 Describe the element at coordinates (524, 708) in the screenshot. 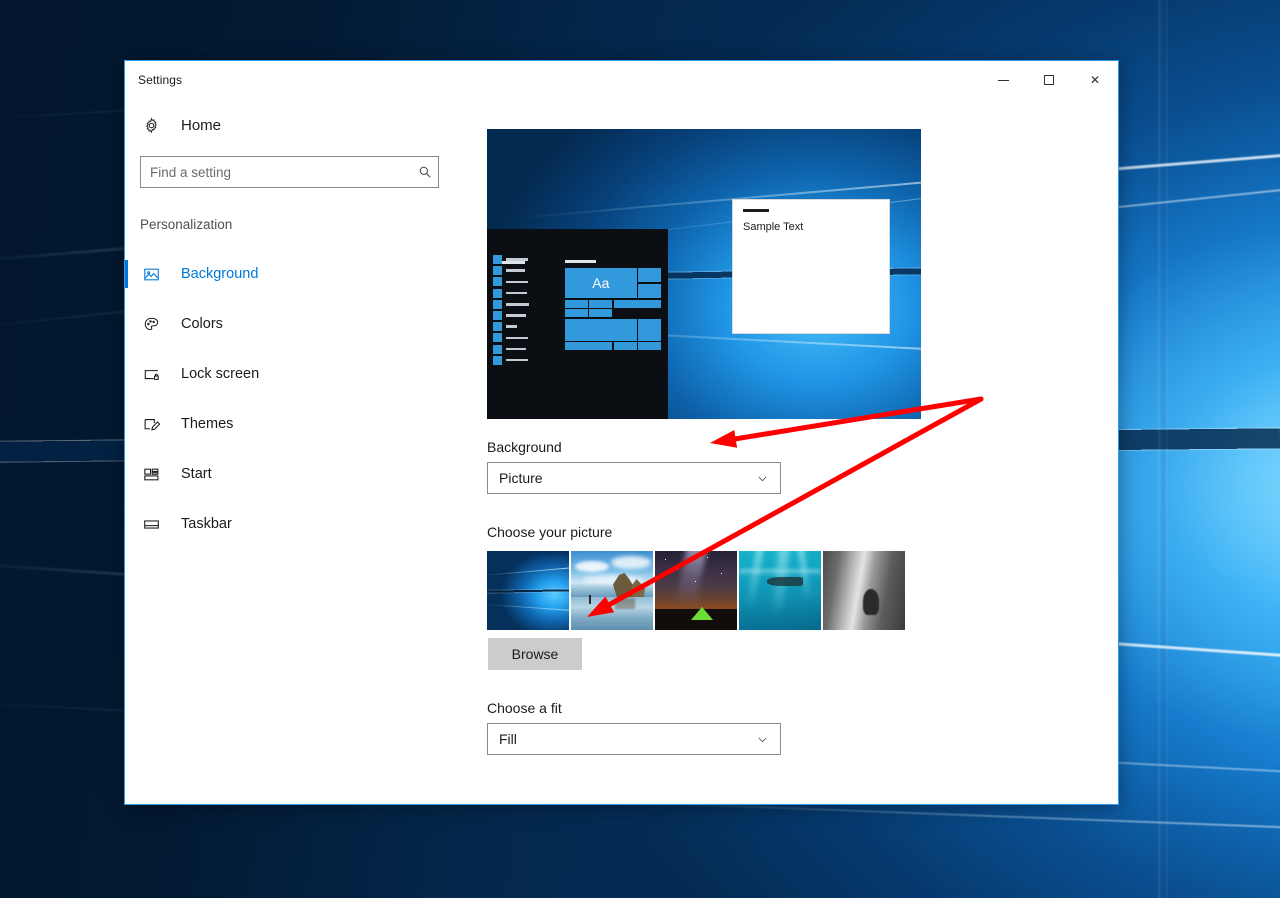

I see `choose-fit-label: Choose a fit` at that location.